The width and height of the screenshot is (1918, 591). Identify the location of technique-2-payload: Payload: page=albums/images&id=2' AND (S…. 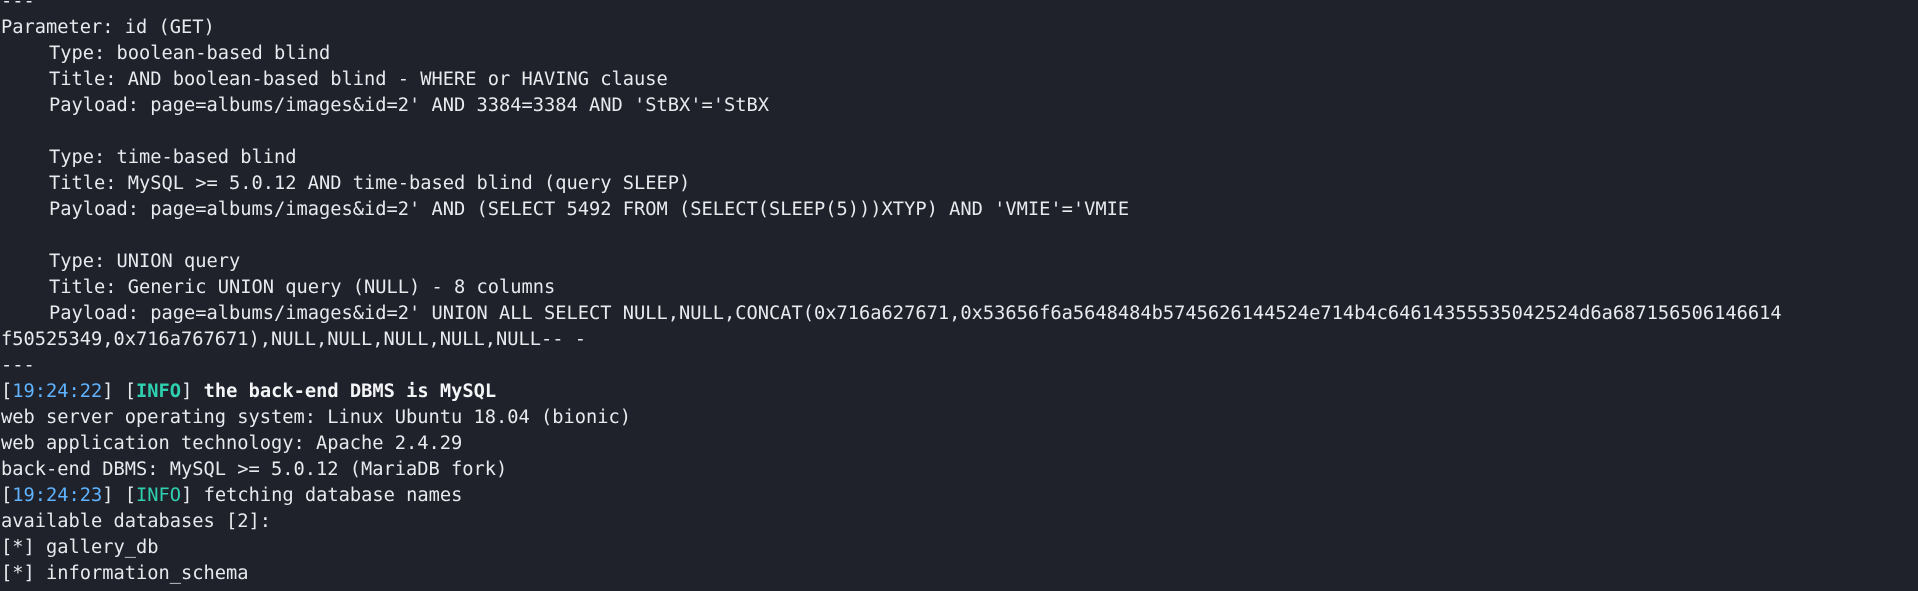
(589, 209).